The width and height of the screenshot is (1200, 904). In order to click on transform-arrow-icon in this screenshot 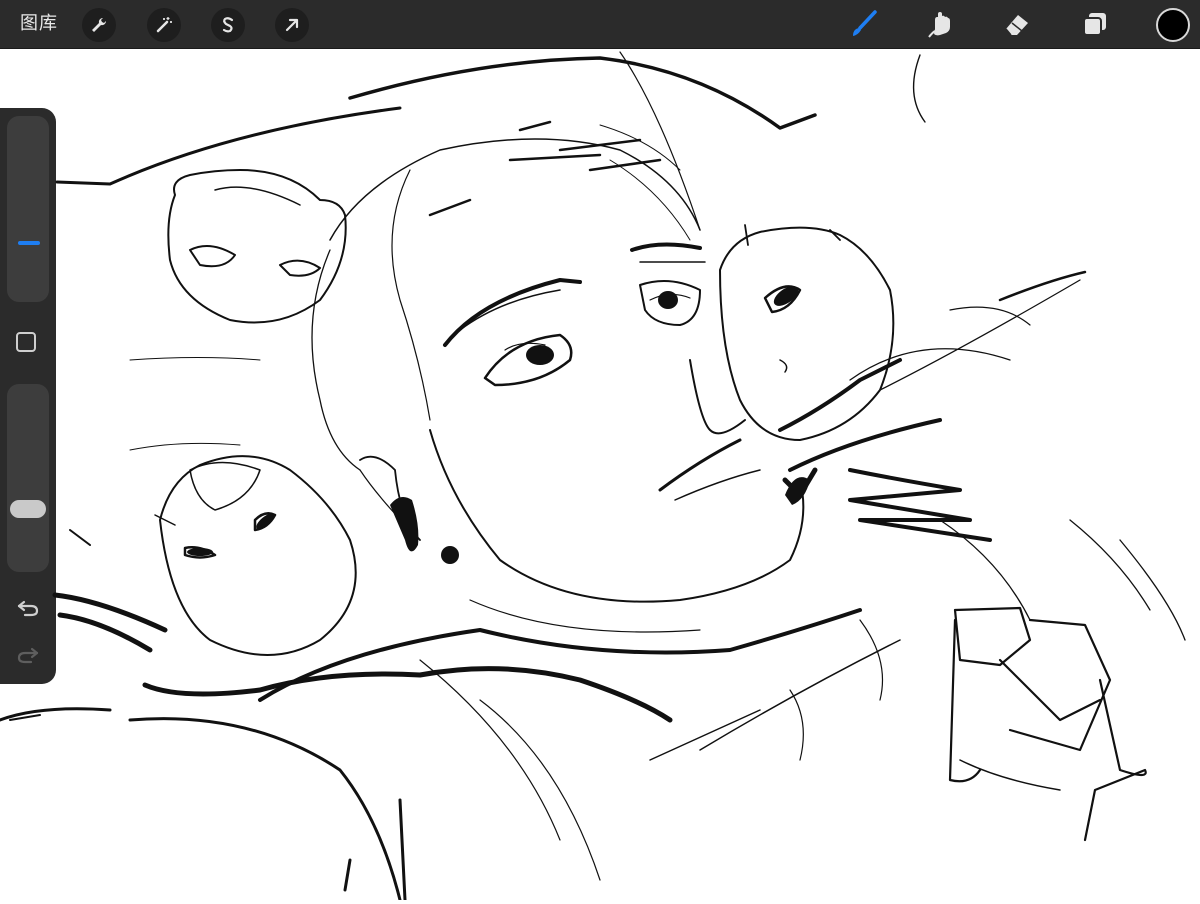, I will do `click(292, 25)`.